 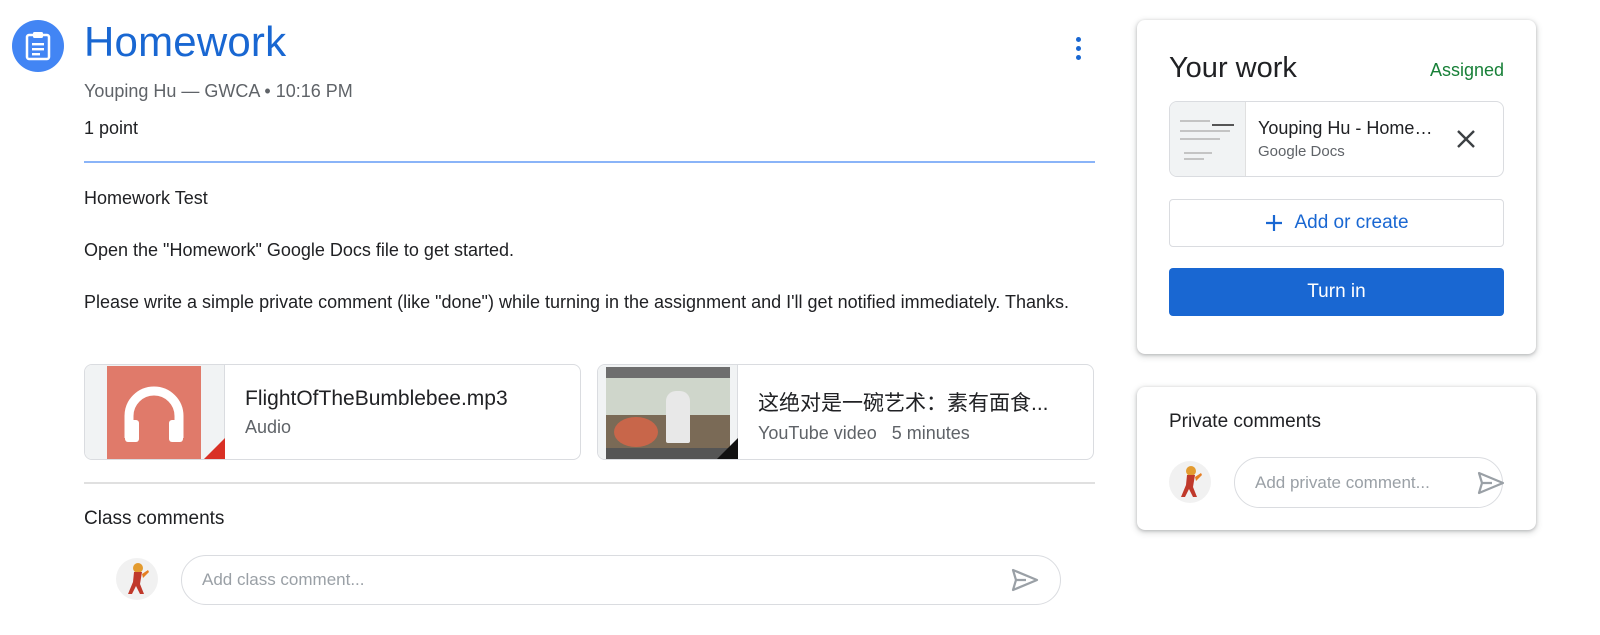 I want to click on attachment-audio: FlightOfTheBumblebee.mp3 Audio, so click(x=332, y=412).